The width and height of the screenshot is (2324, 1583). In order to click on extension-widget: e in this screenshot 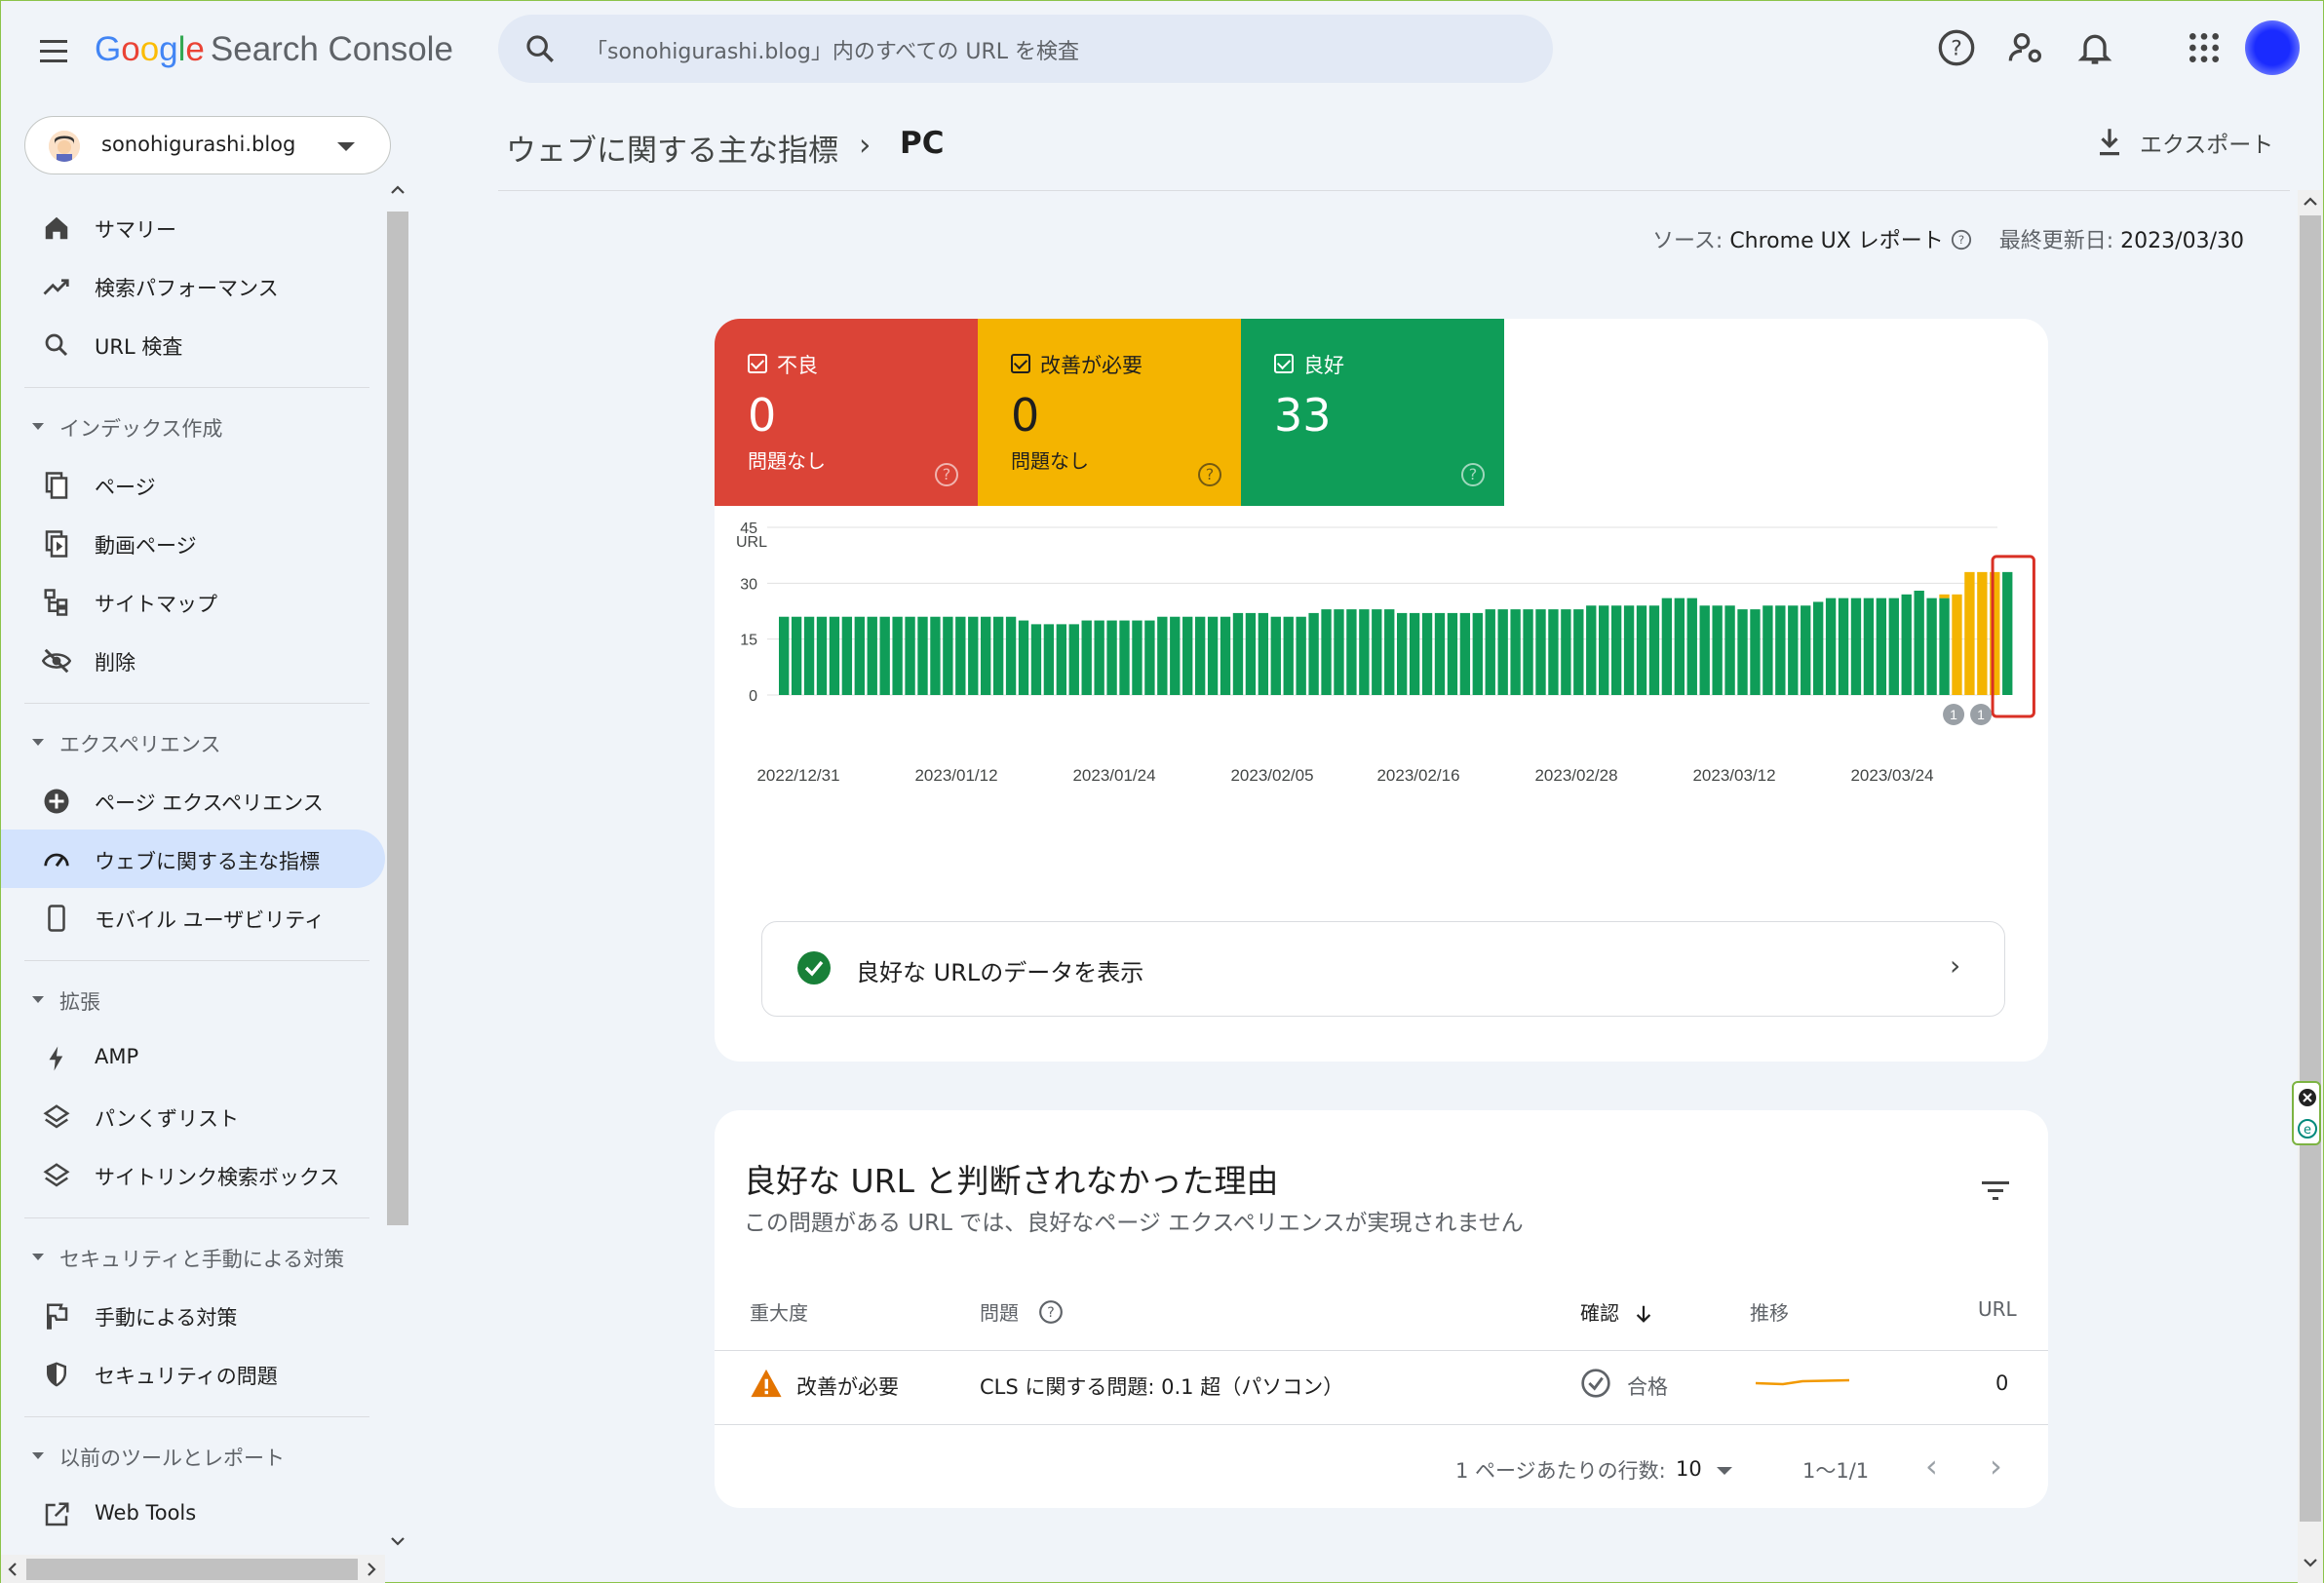, I will do `click(2306, 1113)`.